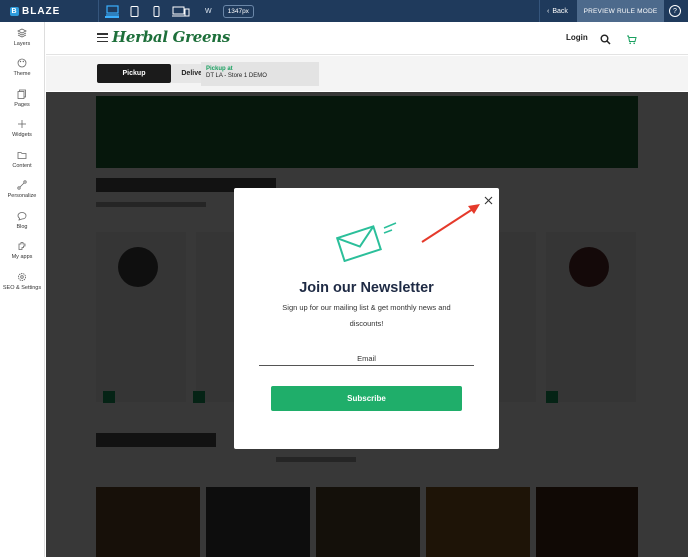 The width and height of the screenshot is (688, 557). What do you see at coordinates (22, 155) in the screenshot?
I see `folder-icon` at bounding box center [22, 155].